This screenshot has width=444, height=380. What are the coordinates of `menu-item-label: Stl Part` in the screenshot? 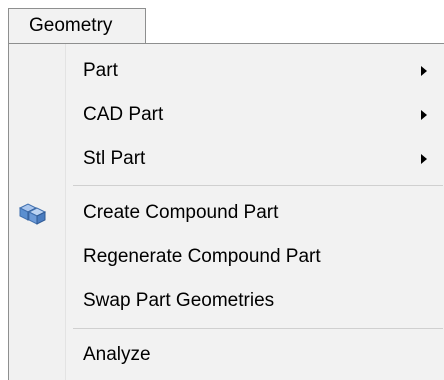 It's located at (114, 158).